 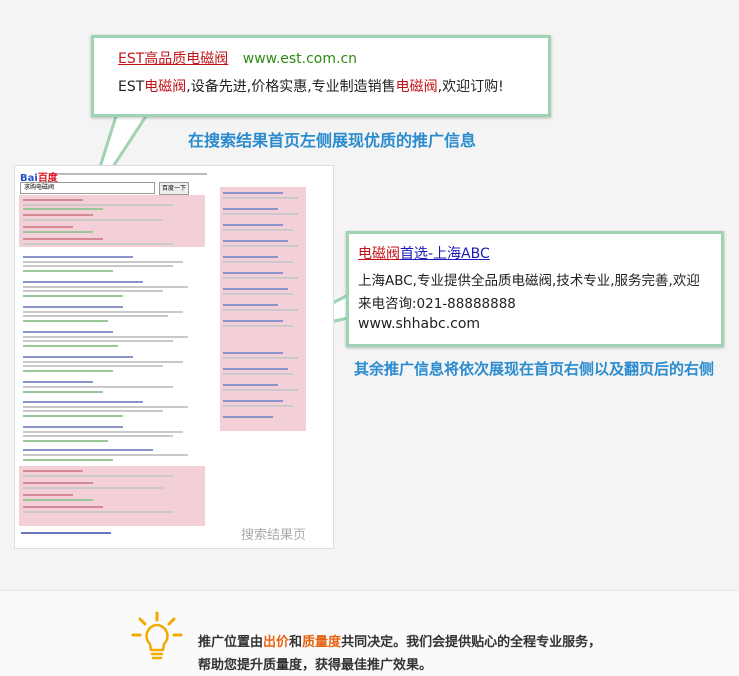 What do you see at coordinates (437, 304) in the screenshot?
I see `ad-desc-line-2: 来电咨询:021-88888888` at bounding box center [437, 304].